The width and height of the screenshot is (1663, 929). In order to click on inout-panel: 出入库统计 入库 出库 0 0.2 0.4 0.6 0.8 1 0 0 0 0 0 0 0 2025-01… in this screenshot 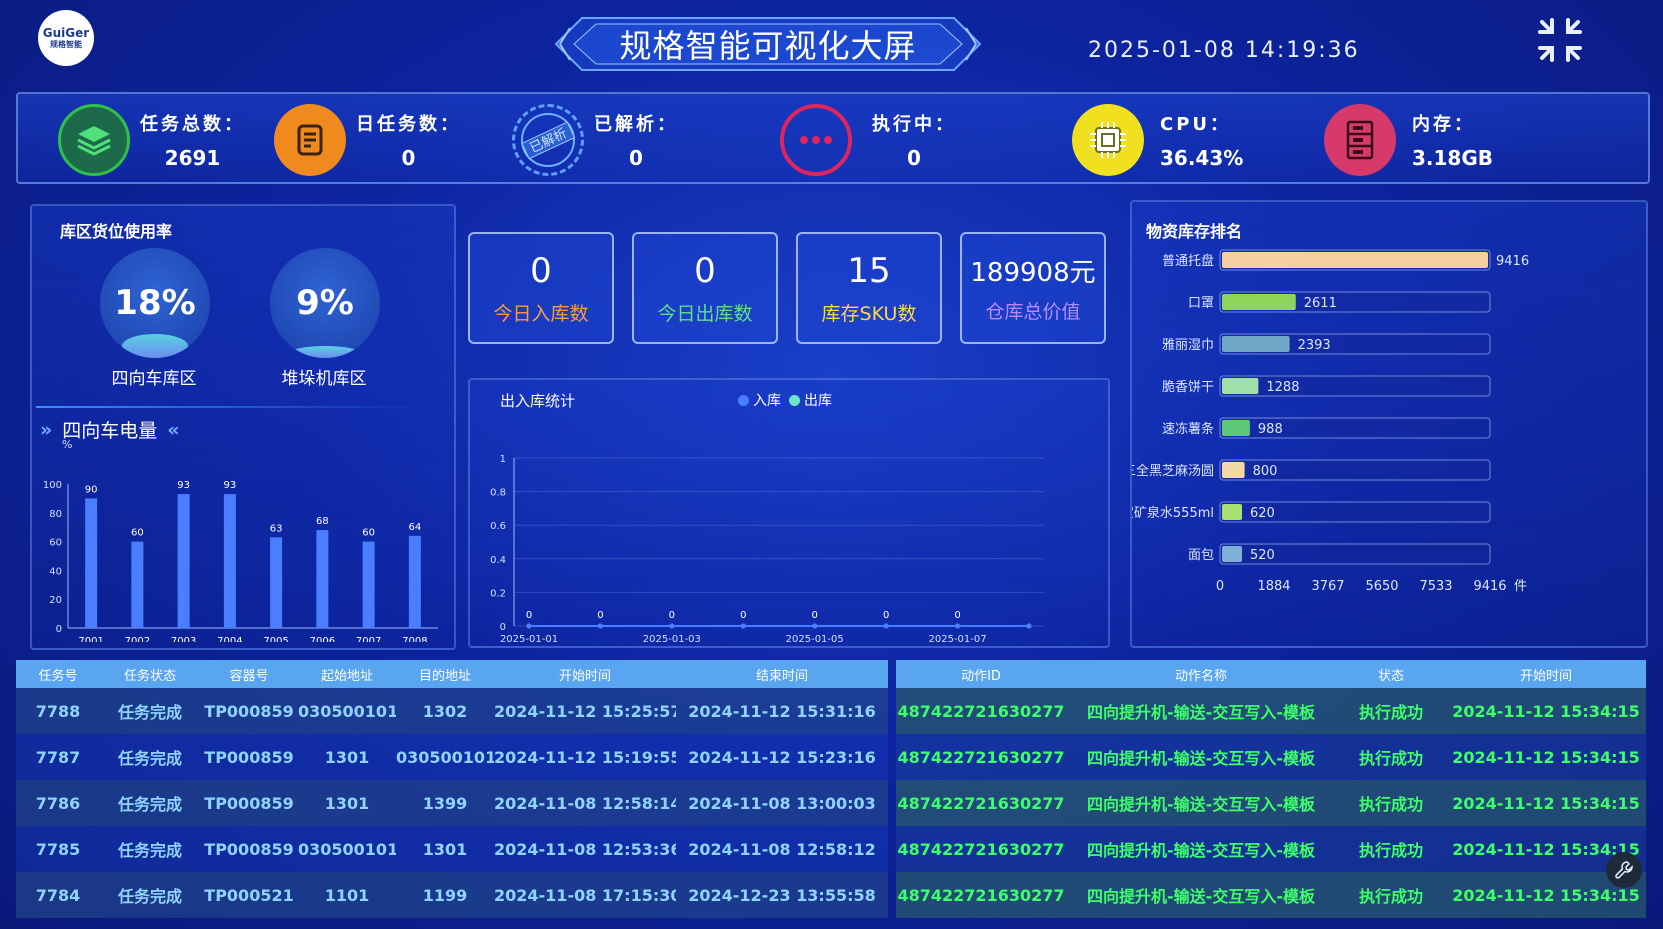, I will do `click(789, 513)`.